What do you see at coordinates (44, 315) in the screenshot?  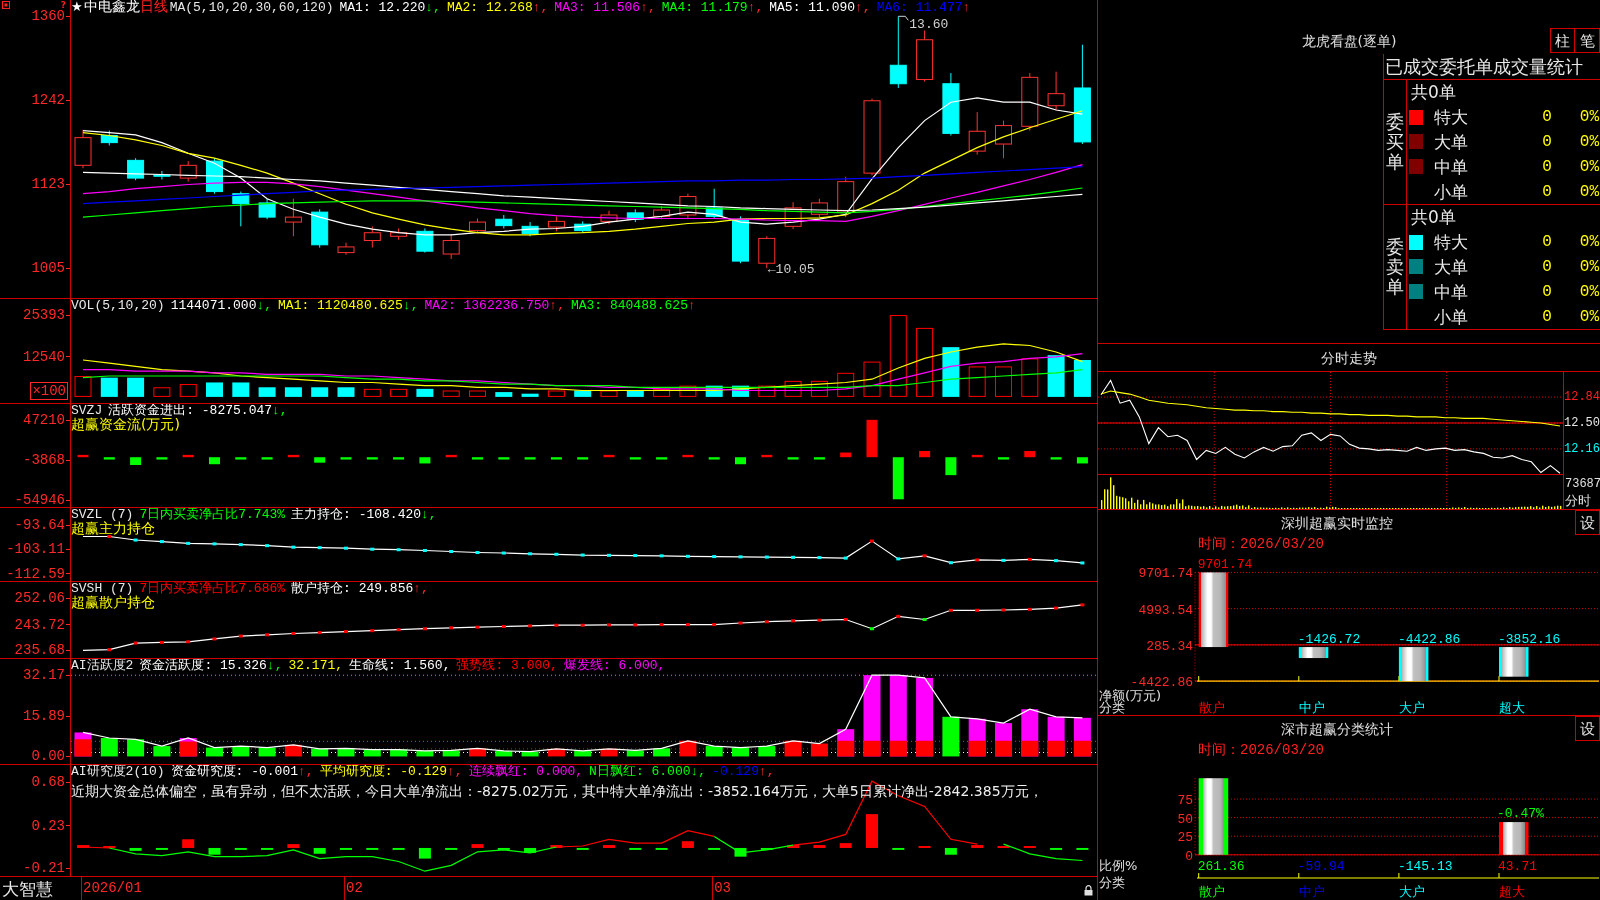 I see `axis-label: 25393` at bounding box center [44, 315].